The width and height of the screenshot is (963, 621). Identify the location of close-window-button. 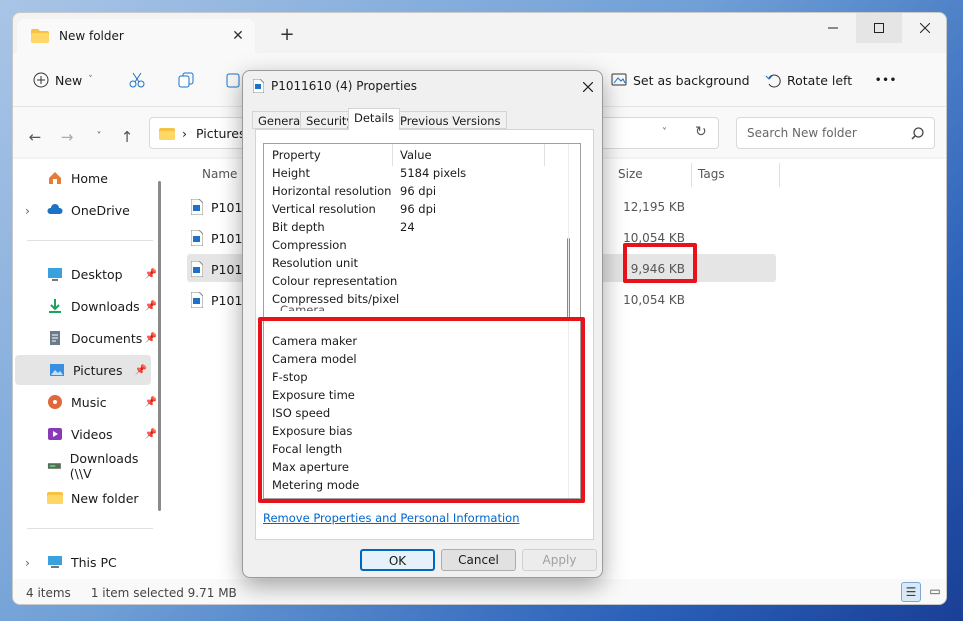
(924, 28).